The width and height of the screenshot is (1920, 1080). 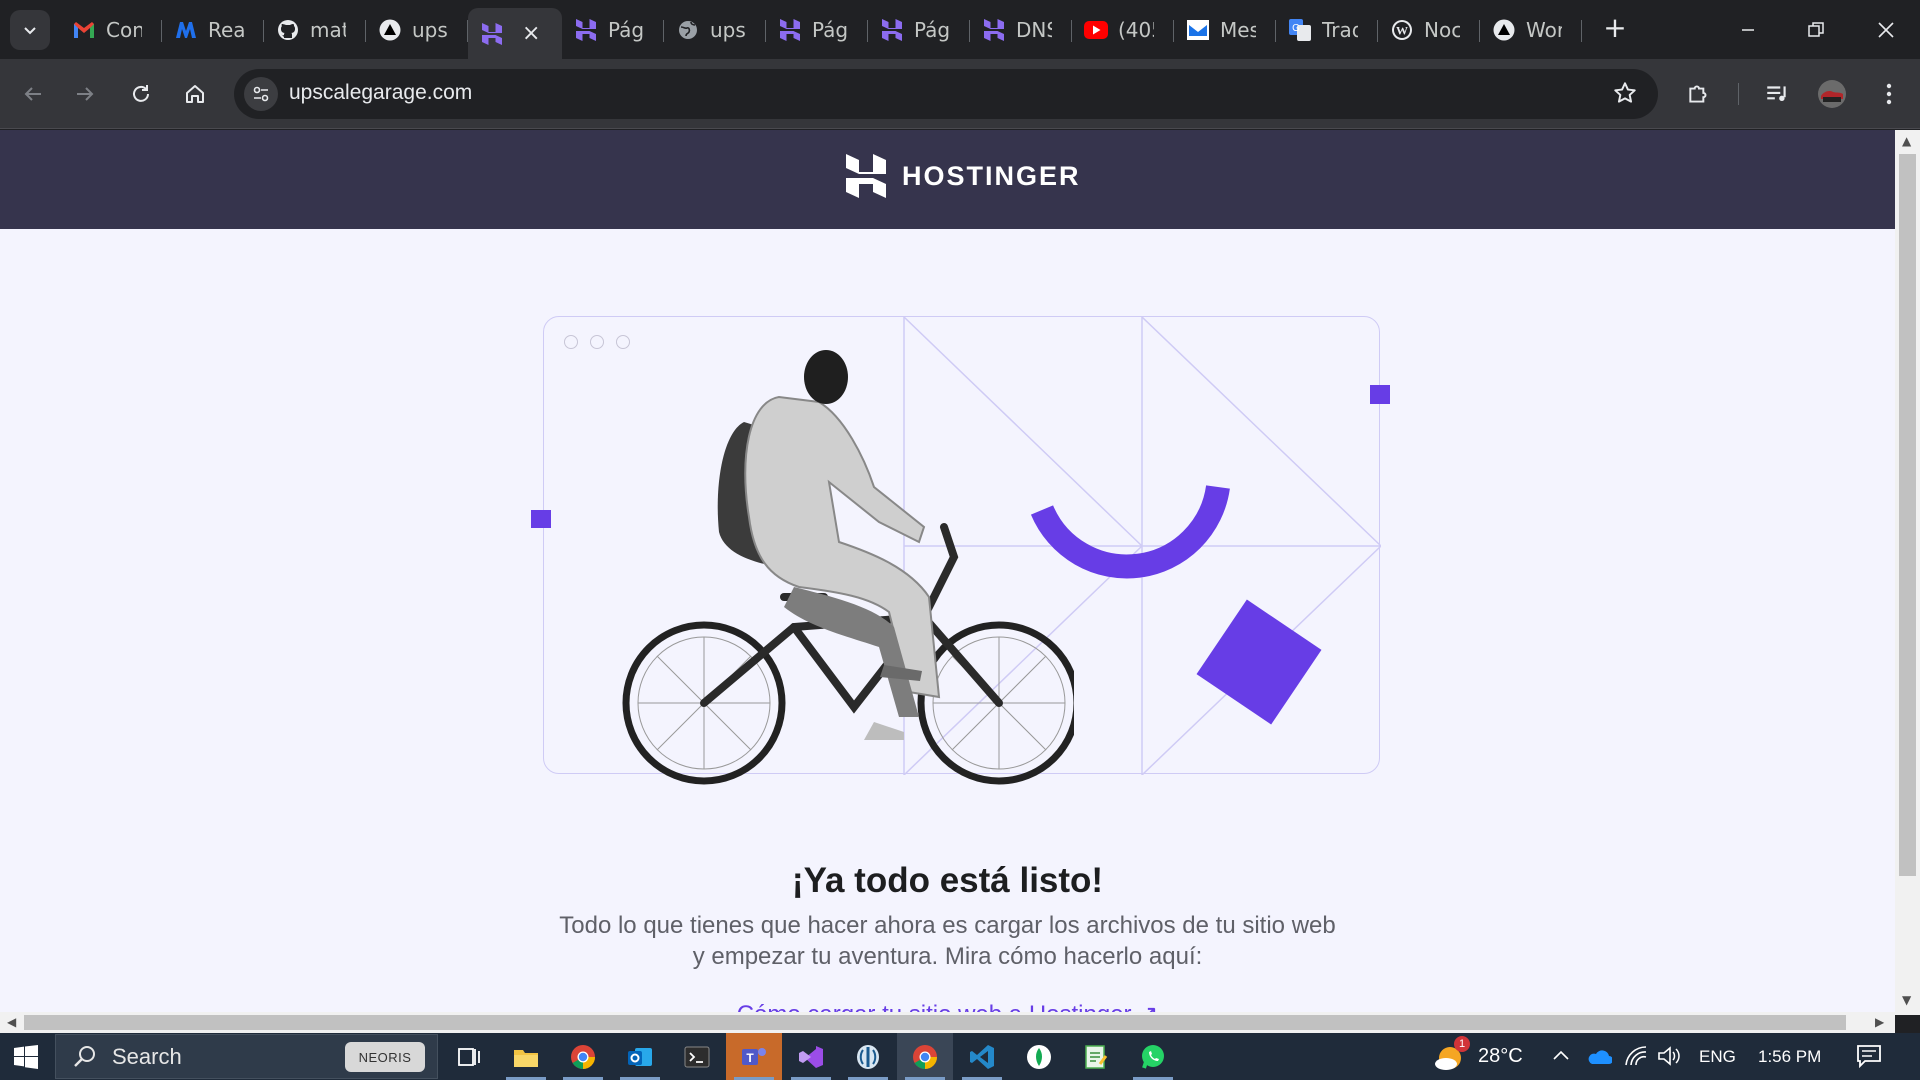 I want to click on taskbar-vscode, so click(x=982, y=1056).